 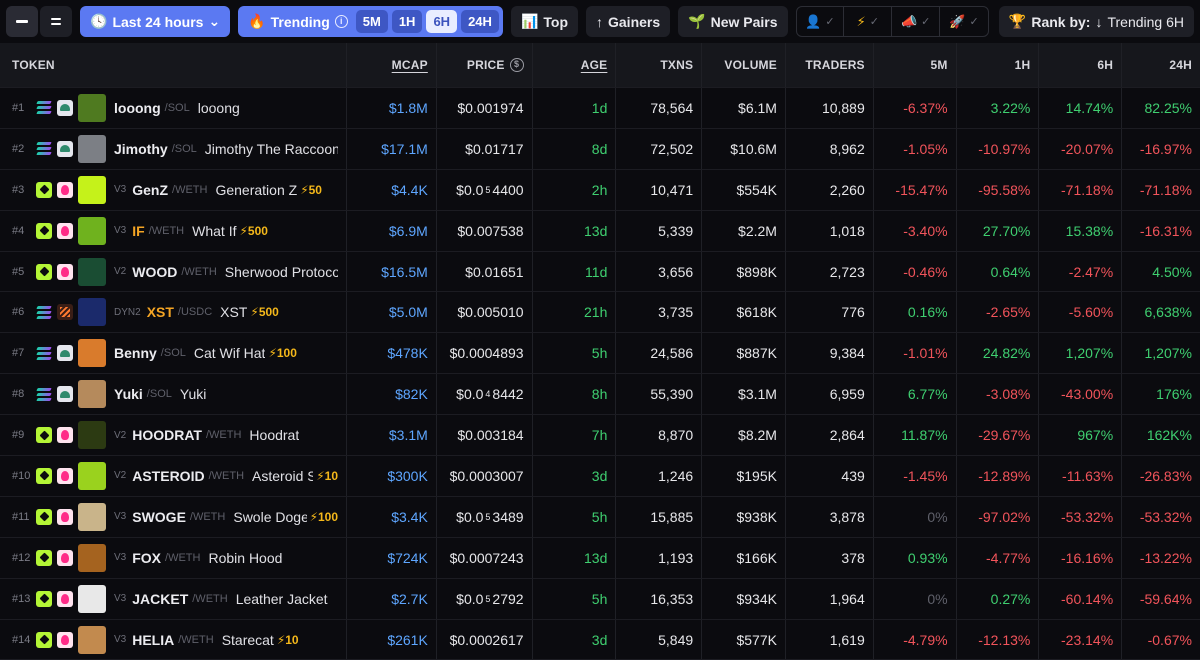 What do you see at coordinates (18, 394) in the screenshot?
I see `rank-number: #8` at bounding box center [18, 394].